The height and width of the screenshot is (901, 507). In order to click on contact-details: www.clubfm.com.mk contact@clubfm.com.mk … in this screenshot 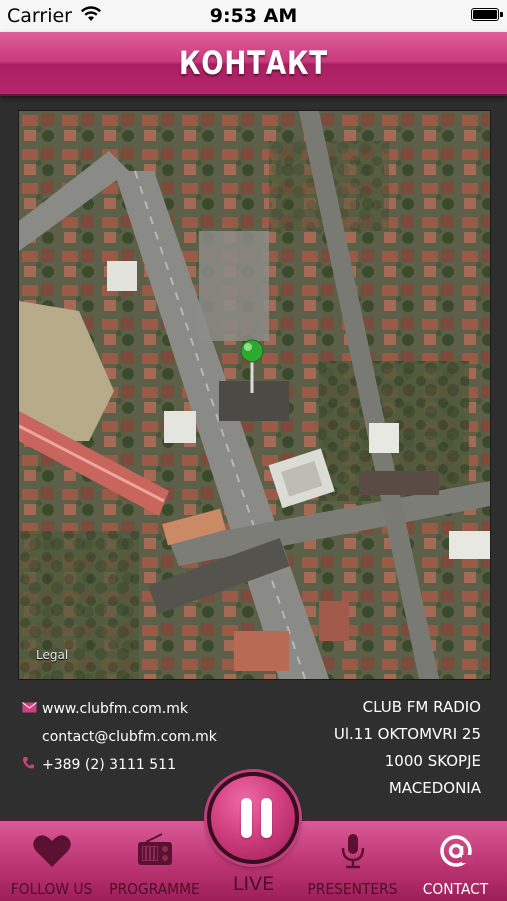, I will do `click(119, 738)`.